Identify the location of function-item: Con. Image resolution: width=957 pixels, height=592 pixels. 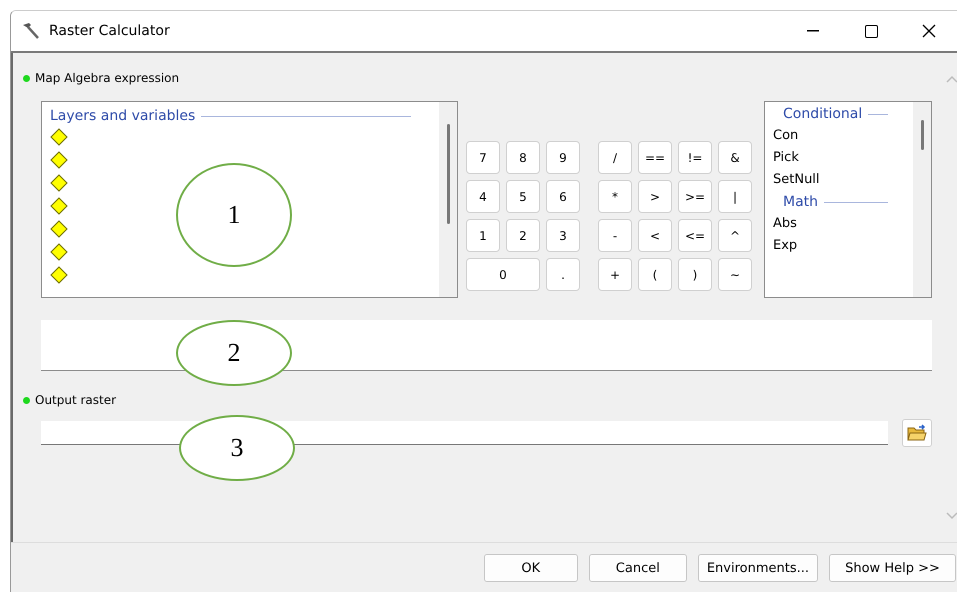
(843, 135).